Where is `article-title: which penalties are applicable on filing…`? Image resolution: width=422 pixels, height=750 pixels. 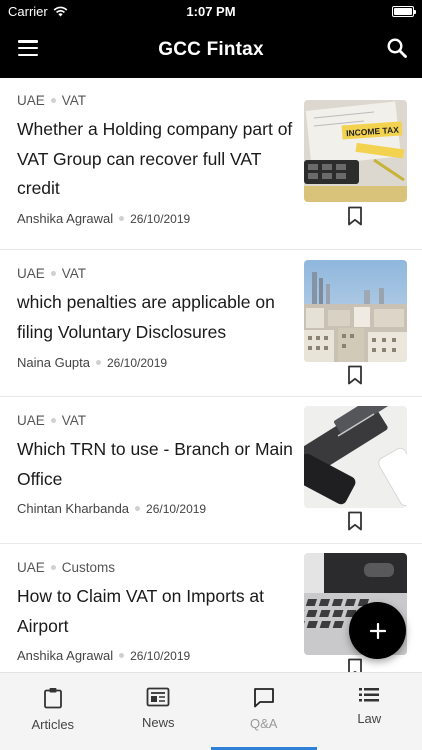 article-title: which penalties are applicable on filing… is located at coordinates (158, 317).